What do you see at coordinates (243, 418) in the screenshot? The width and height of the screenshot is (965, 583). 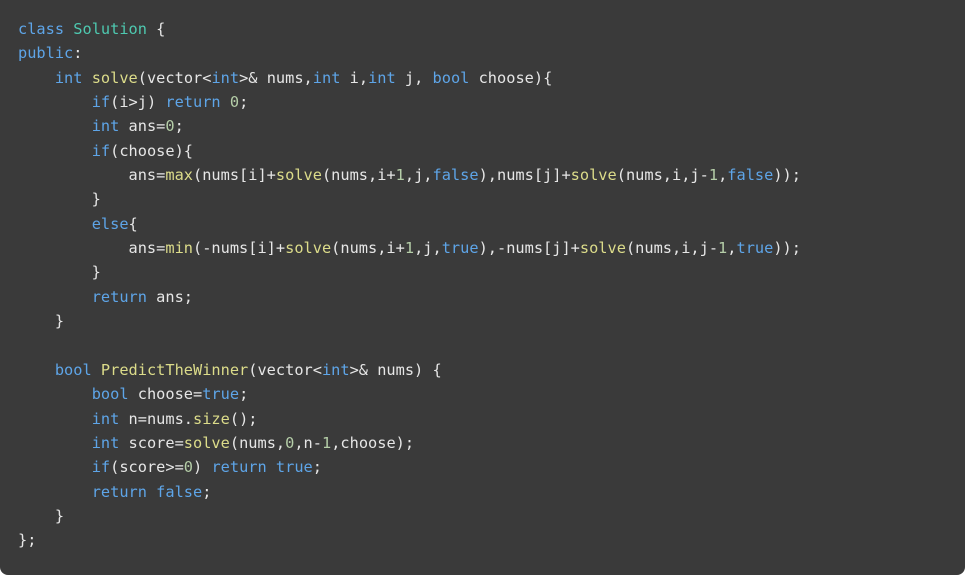 I see `code-token: ();` at bounding box center [243, 418].